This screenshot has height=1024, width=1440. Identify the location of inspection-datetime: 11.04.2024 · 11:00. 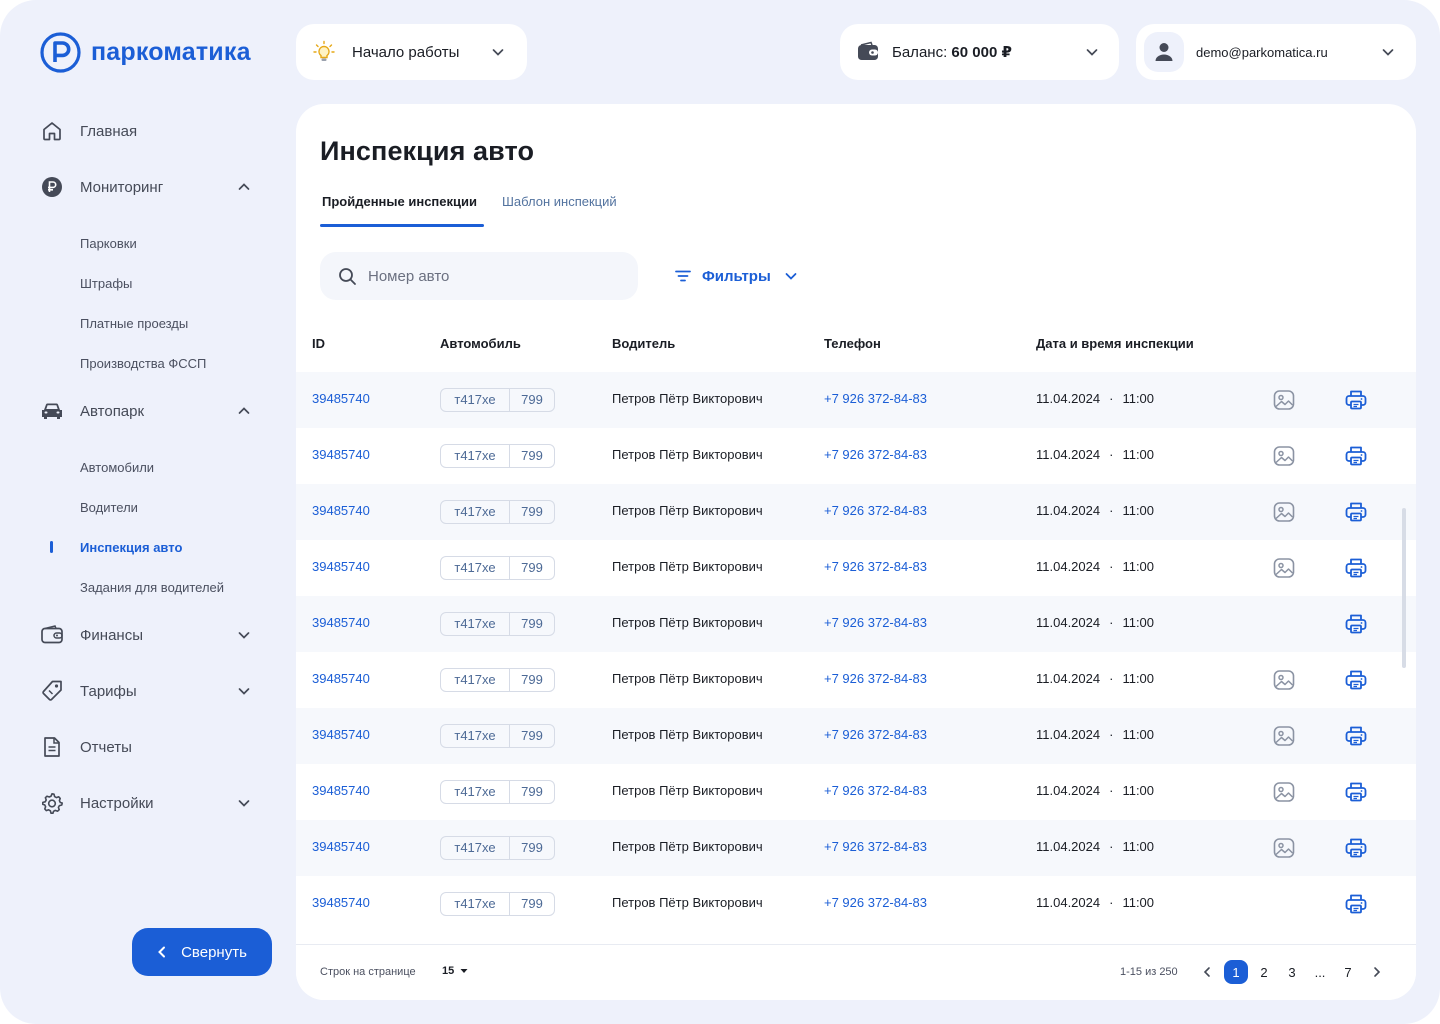
(1095, 510).